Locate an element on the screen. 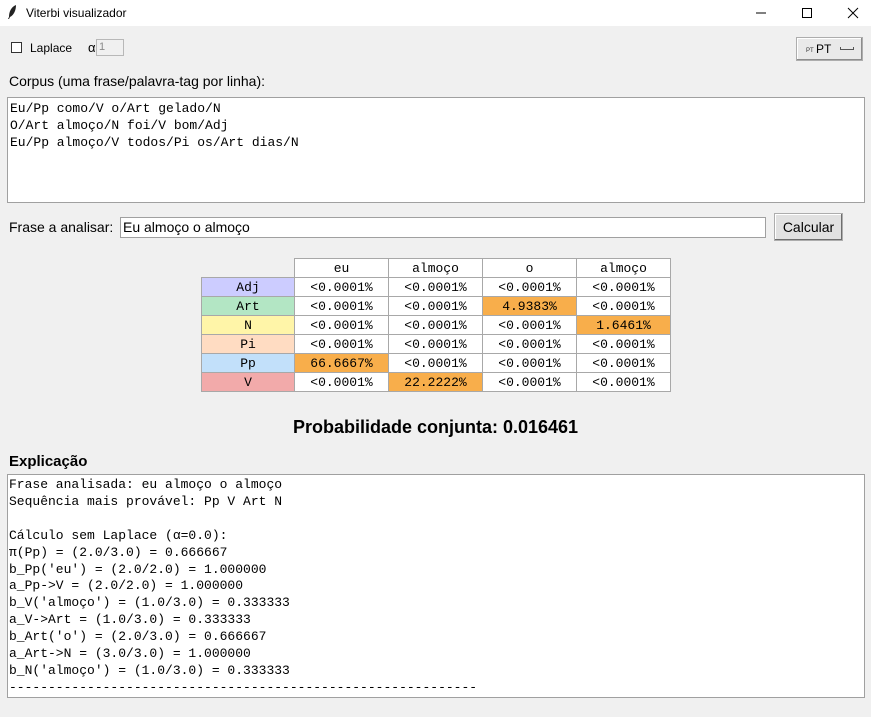 The width and height of the screenshot is (871, 717). table-corner is located at coordinates (248, 268).